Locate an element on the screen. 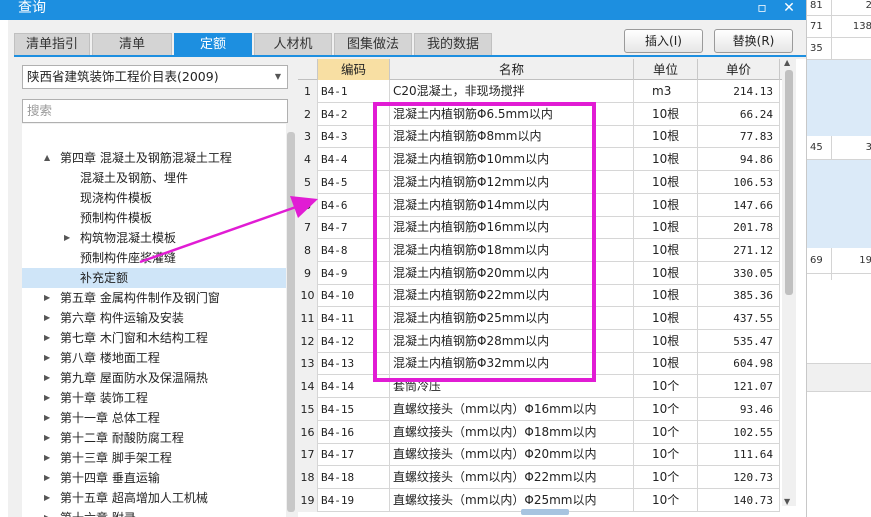 Image resolution: width=871 pixels, height=517 pixels. cell-price: 437.55 is located at coordinates (739, 318).